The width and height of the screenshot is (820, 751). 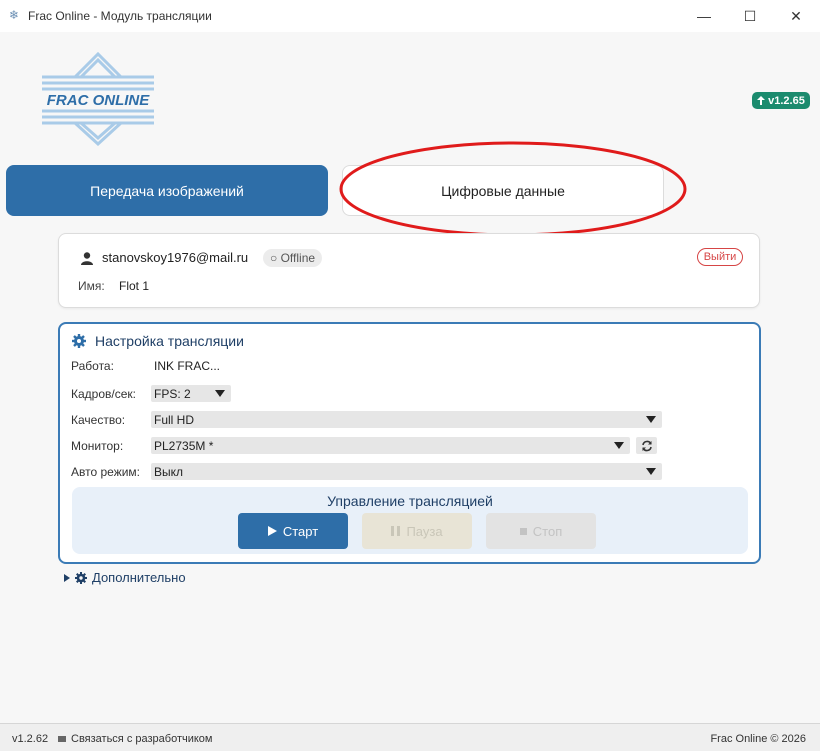 I want to click on footer-copyright: Frac Online © 2026, so click(x=758, y=739).